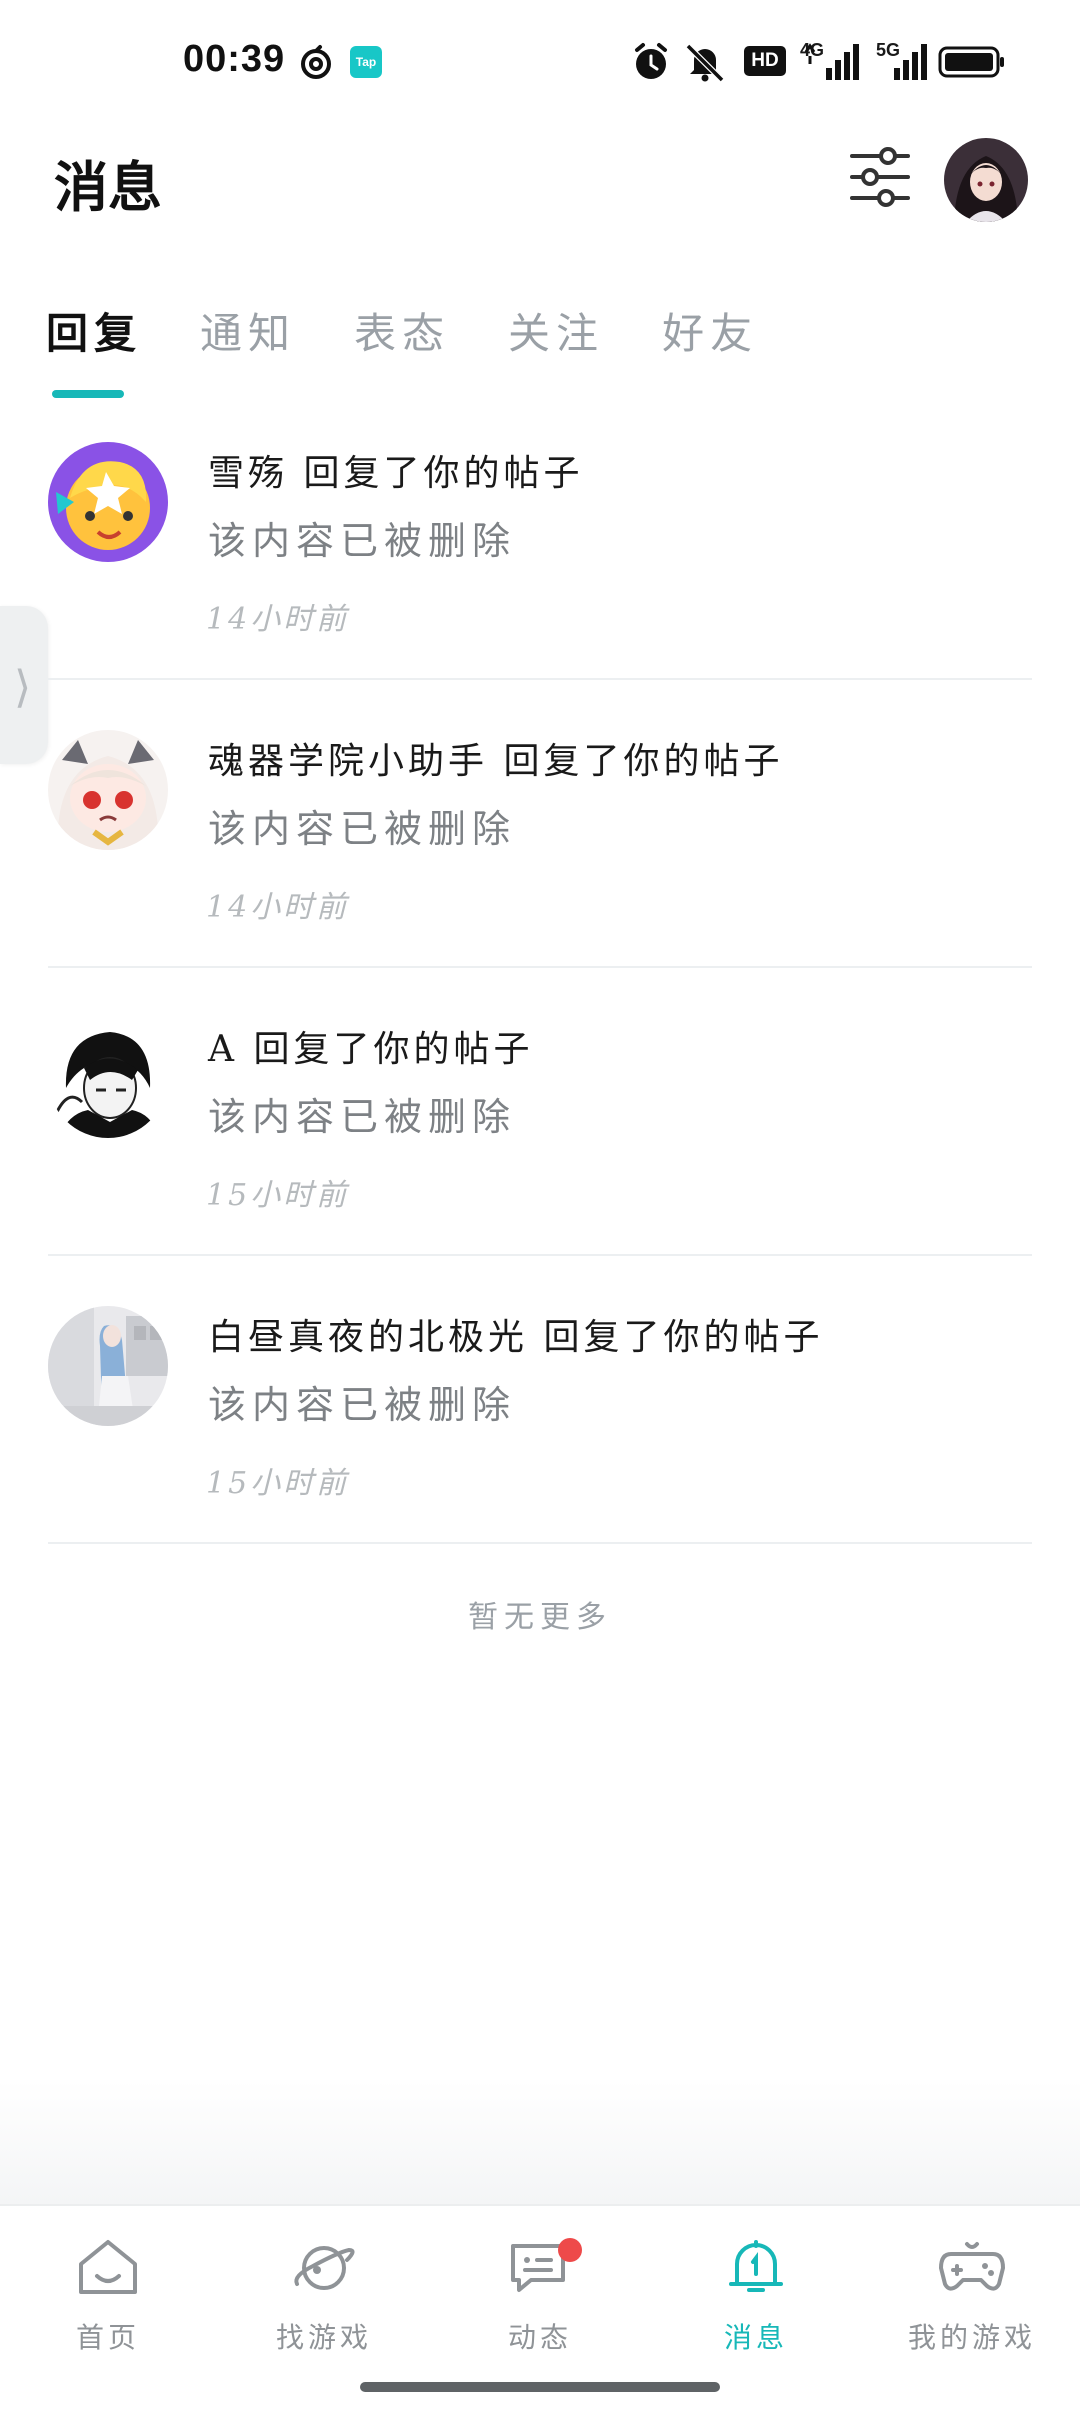 This screenshot has height=2412, width=1080. Describe the element at coordinates (539, 2337) in the screenshot. I see `nav-feed-label: 动态` at that location.